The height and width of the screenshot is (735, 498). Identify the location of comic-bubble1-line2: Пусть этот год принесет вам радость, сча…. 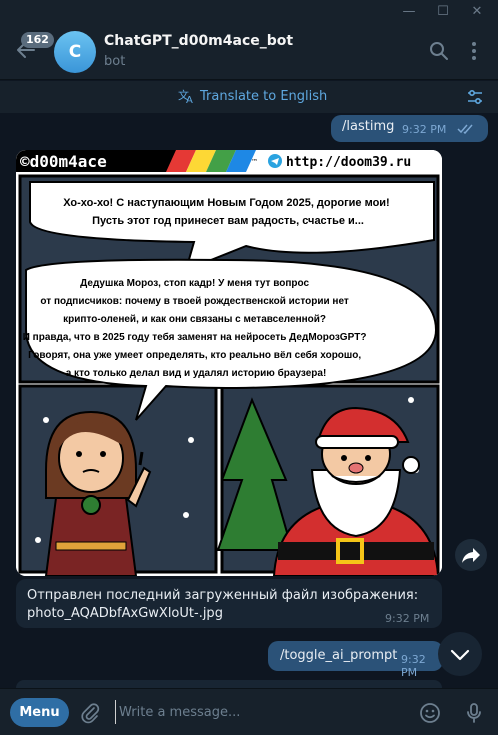
(228, 221).